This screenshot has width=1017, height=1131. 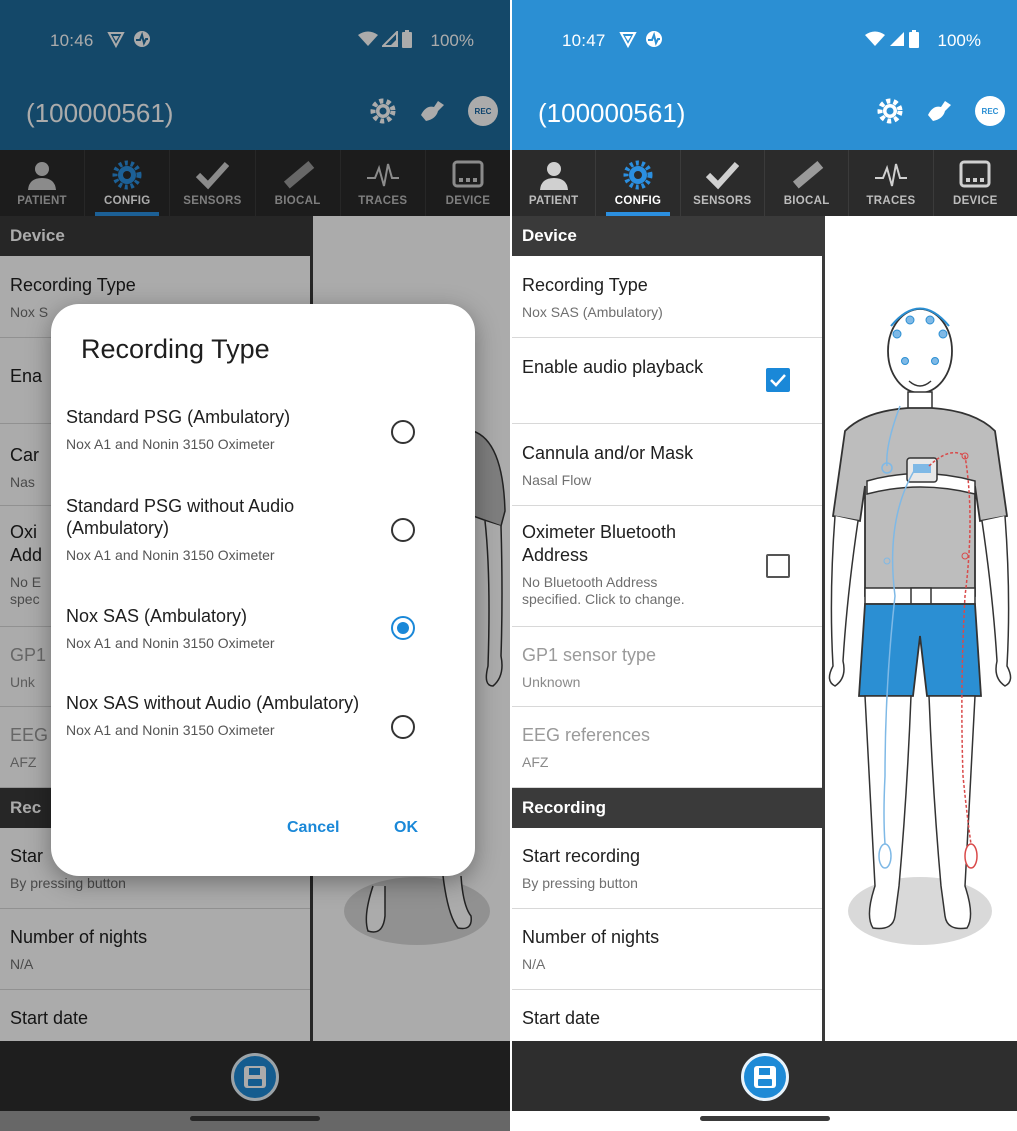 I want to click on row-gp1: GP1 sensor type Unknown, so click(x=667, y=667).